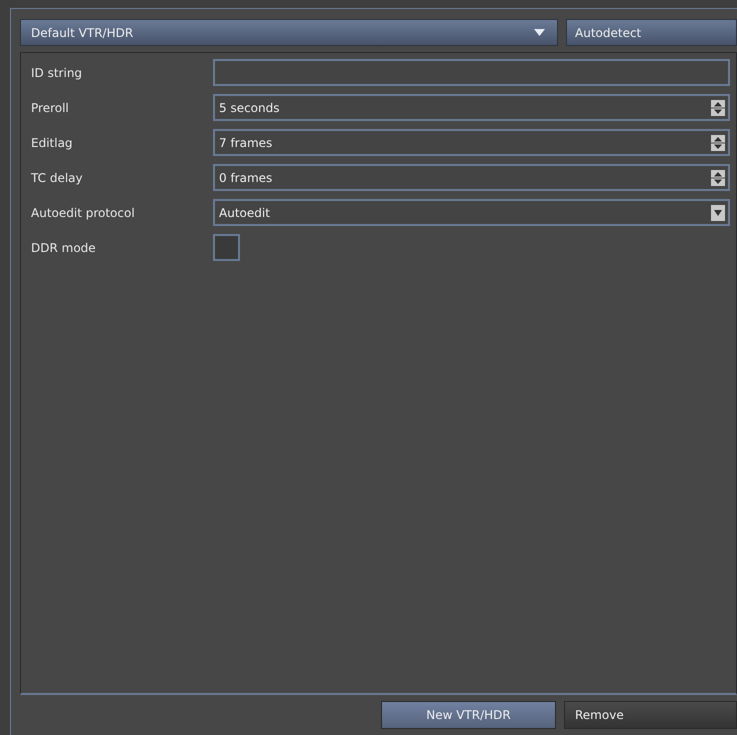 The width and height of the screenshot is (737, 735). What do you see at coordinates (52, 143) in the screenshot?
I see `field-label: Editlag` at bounding box center [52, 143].